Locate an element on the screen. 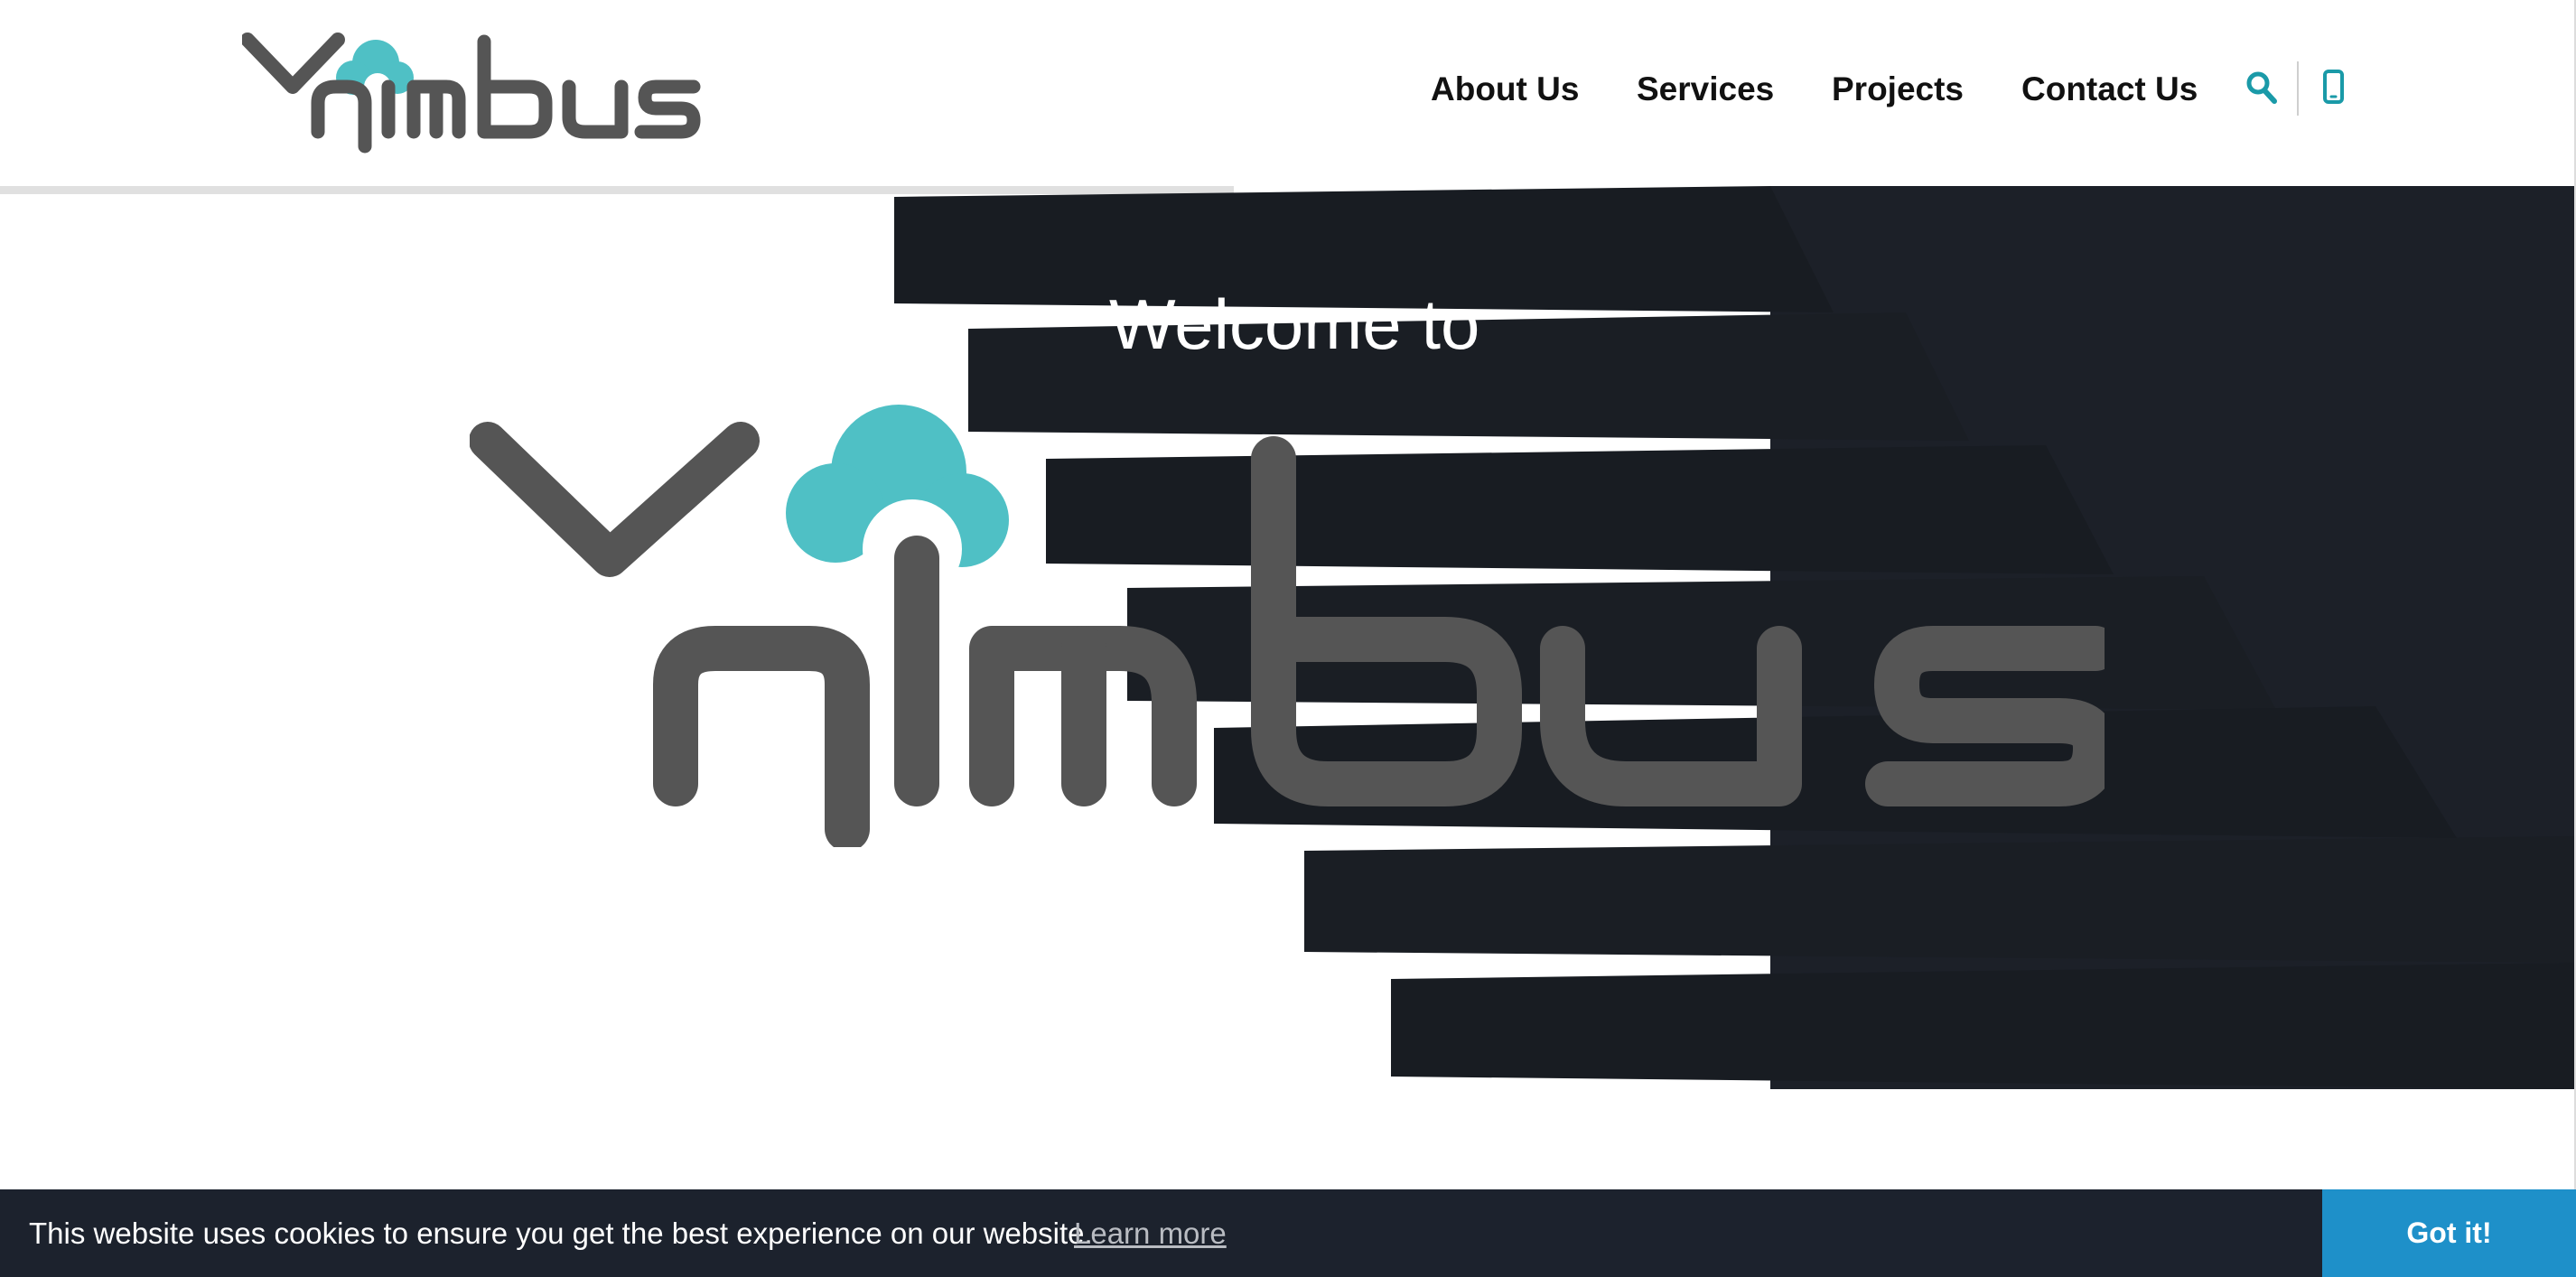 The width and height of the screenshot is (2576, 1277). header-icon-divider is located at coordinates (2298, 88).